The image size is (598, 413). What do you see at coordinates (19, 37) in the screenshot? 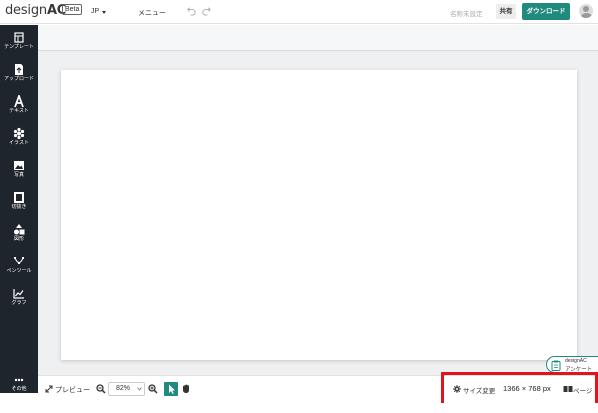
I see `template-icon` at bounding box center [19, 37].